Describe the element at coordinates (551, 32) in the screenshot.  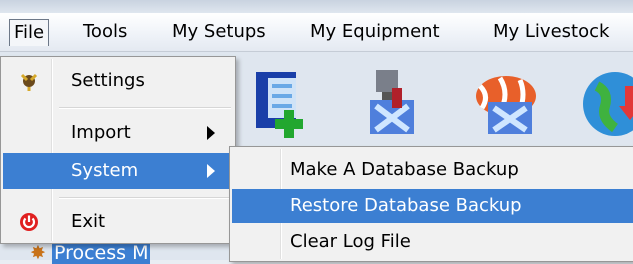
I see `menu-my-livestock: My Livestock` at that location.